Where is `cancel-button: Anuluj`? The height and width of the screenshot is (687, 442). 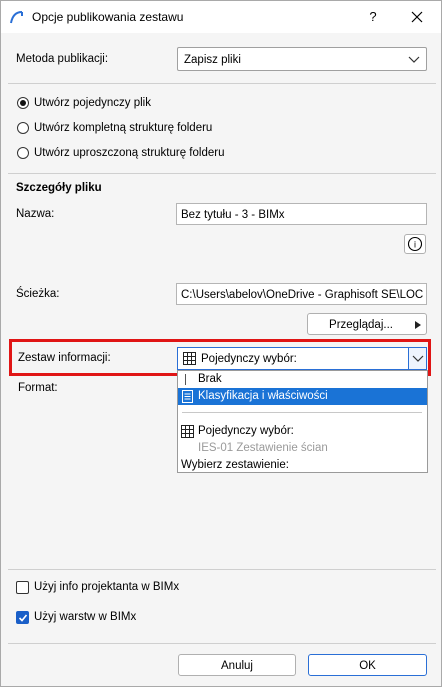 cancel-button: Anuluj is located at coordinates (237, 665).